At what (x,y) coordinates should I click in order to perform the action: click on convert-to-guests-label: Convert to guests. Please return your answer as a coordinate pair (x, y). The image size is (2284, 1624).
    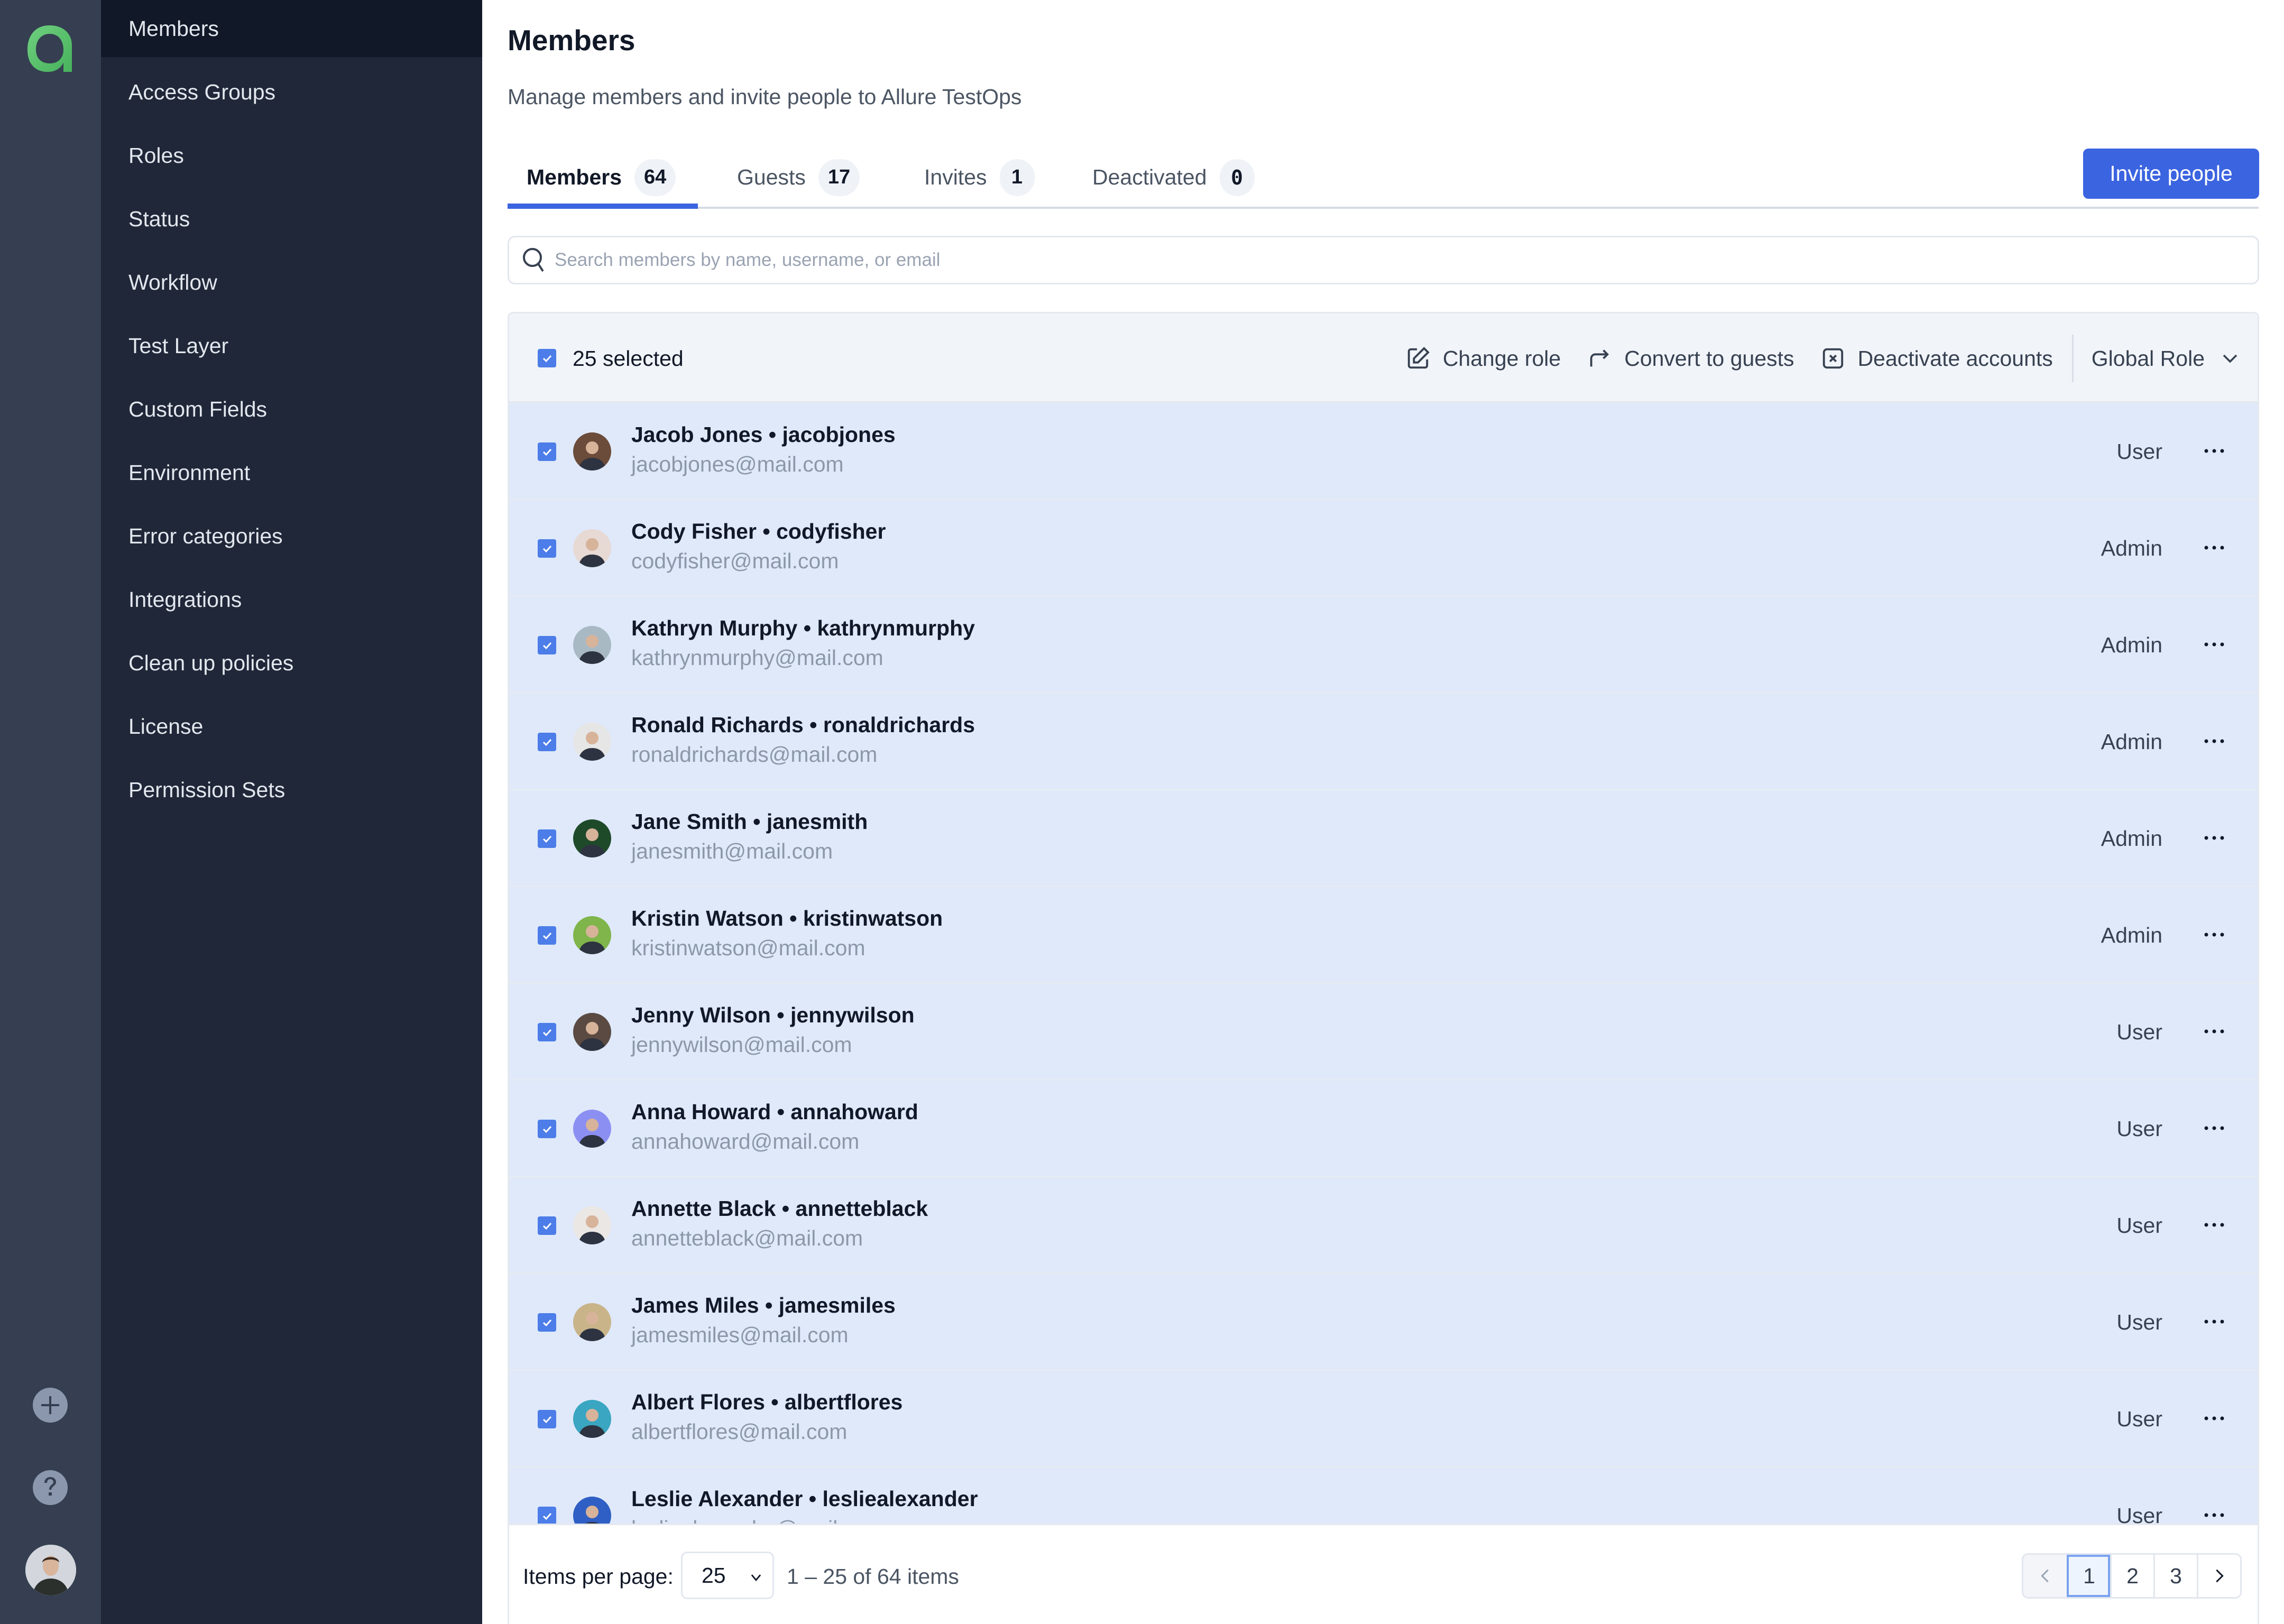
    Looking at the image, I should click on (1709, 359).